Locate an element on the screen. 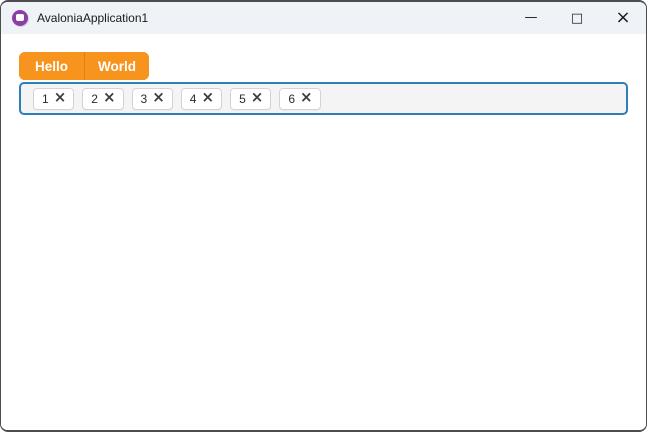 The width and height of the screenshot is (647, 432). minimize-button: — is located at coordinates (531, 18).